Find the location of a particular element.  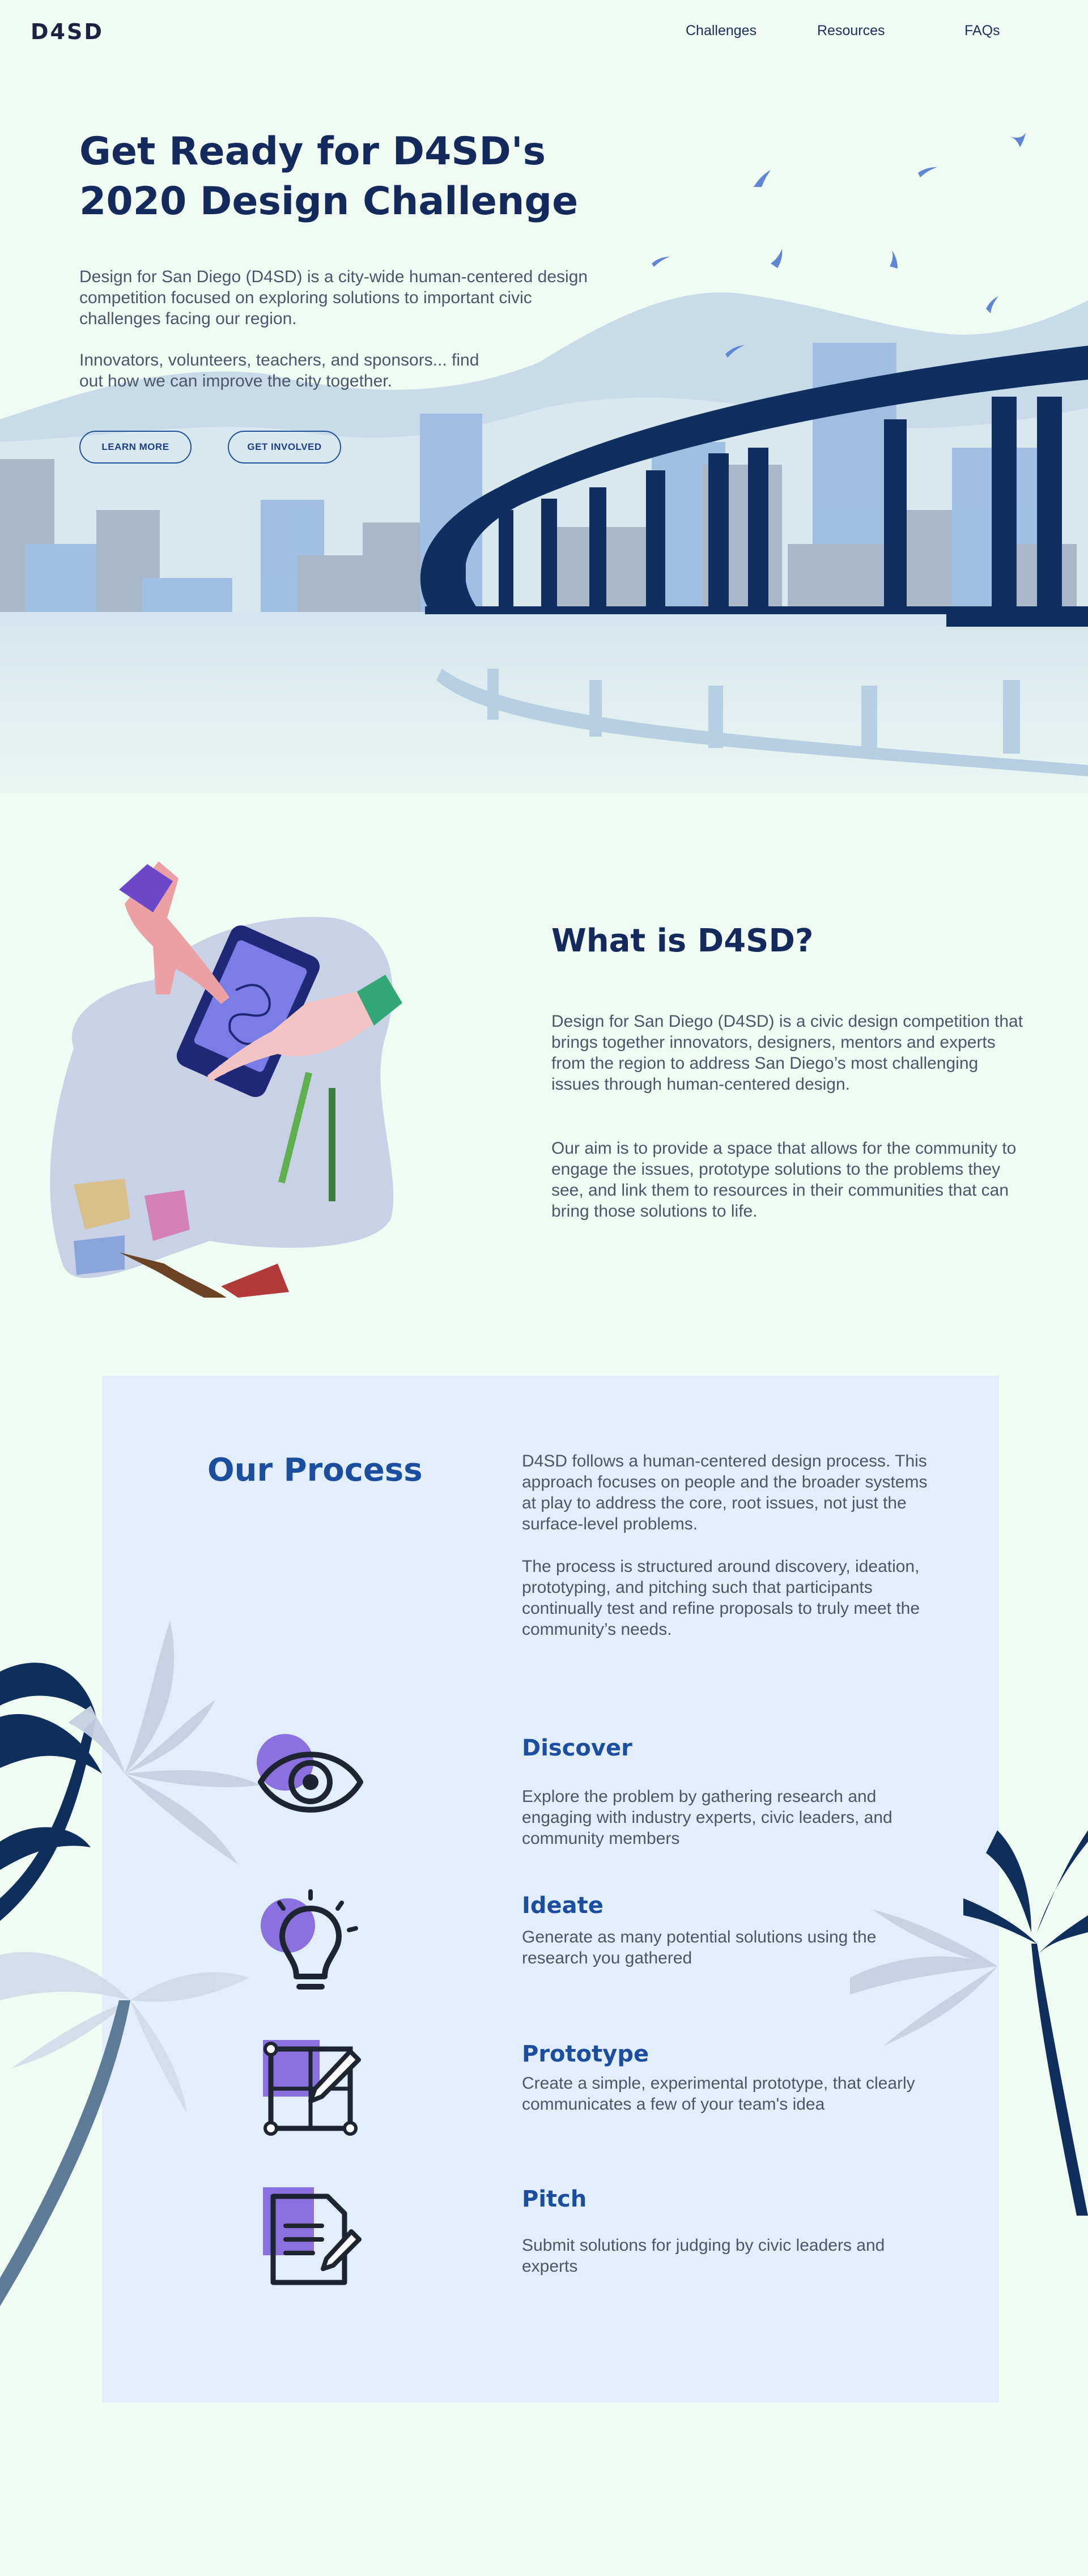

eye-icon is located at coordinates (310, 1773).